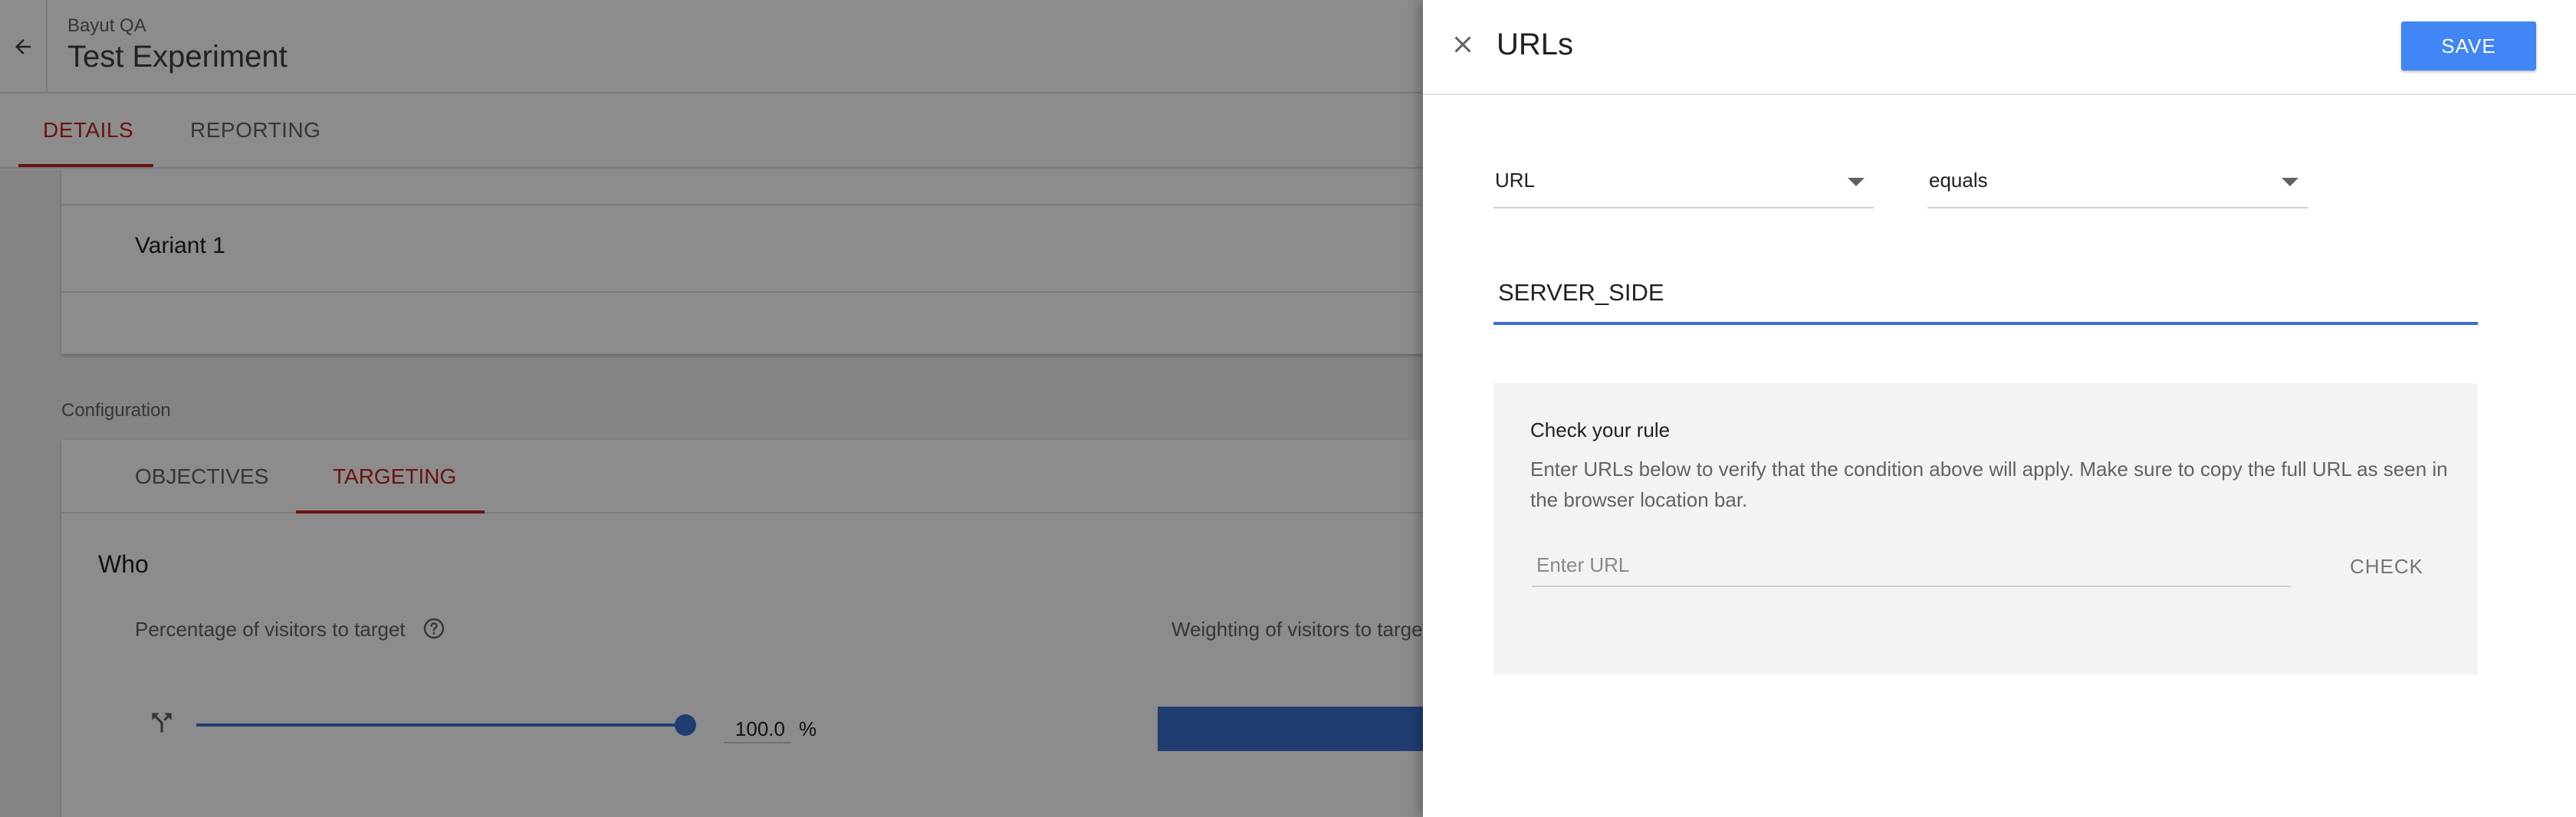 This screenshot has height=817, width=2576. I want to click on close-button, so click(1463, 44).